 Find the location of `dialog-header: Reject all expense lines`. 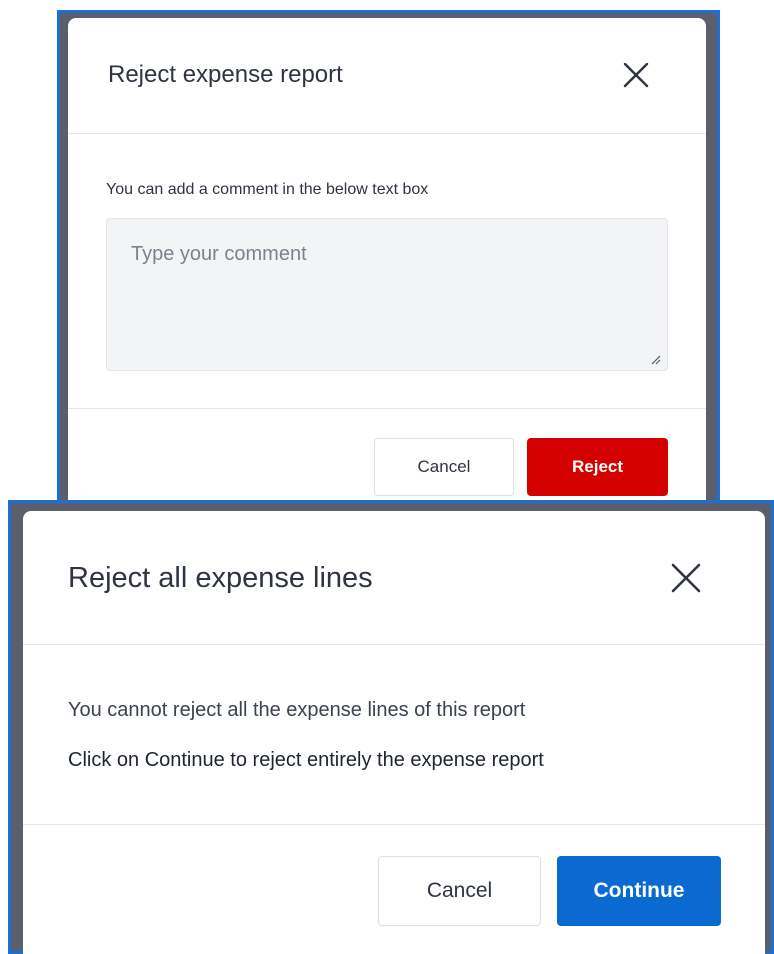

dialog-header: Reject all expense lines is located at coordinates (394, 578).